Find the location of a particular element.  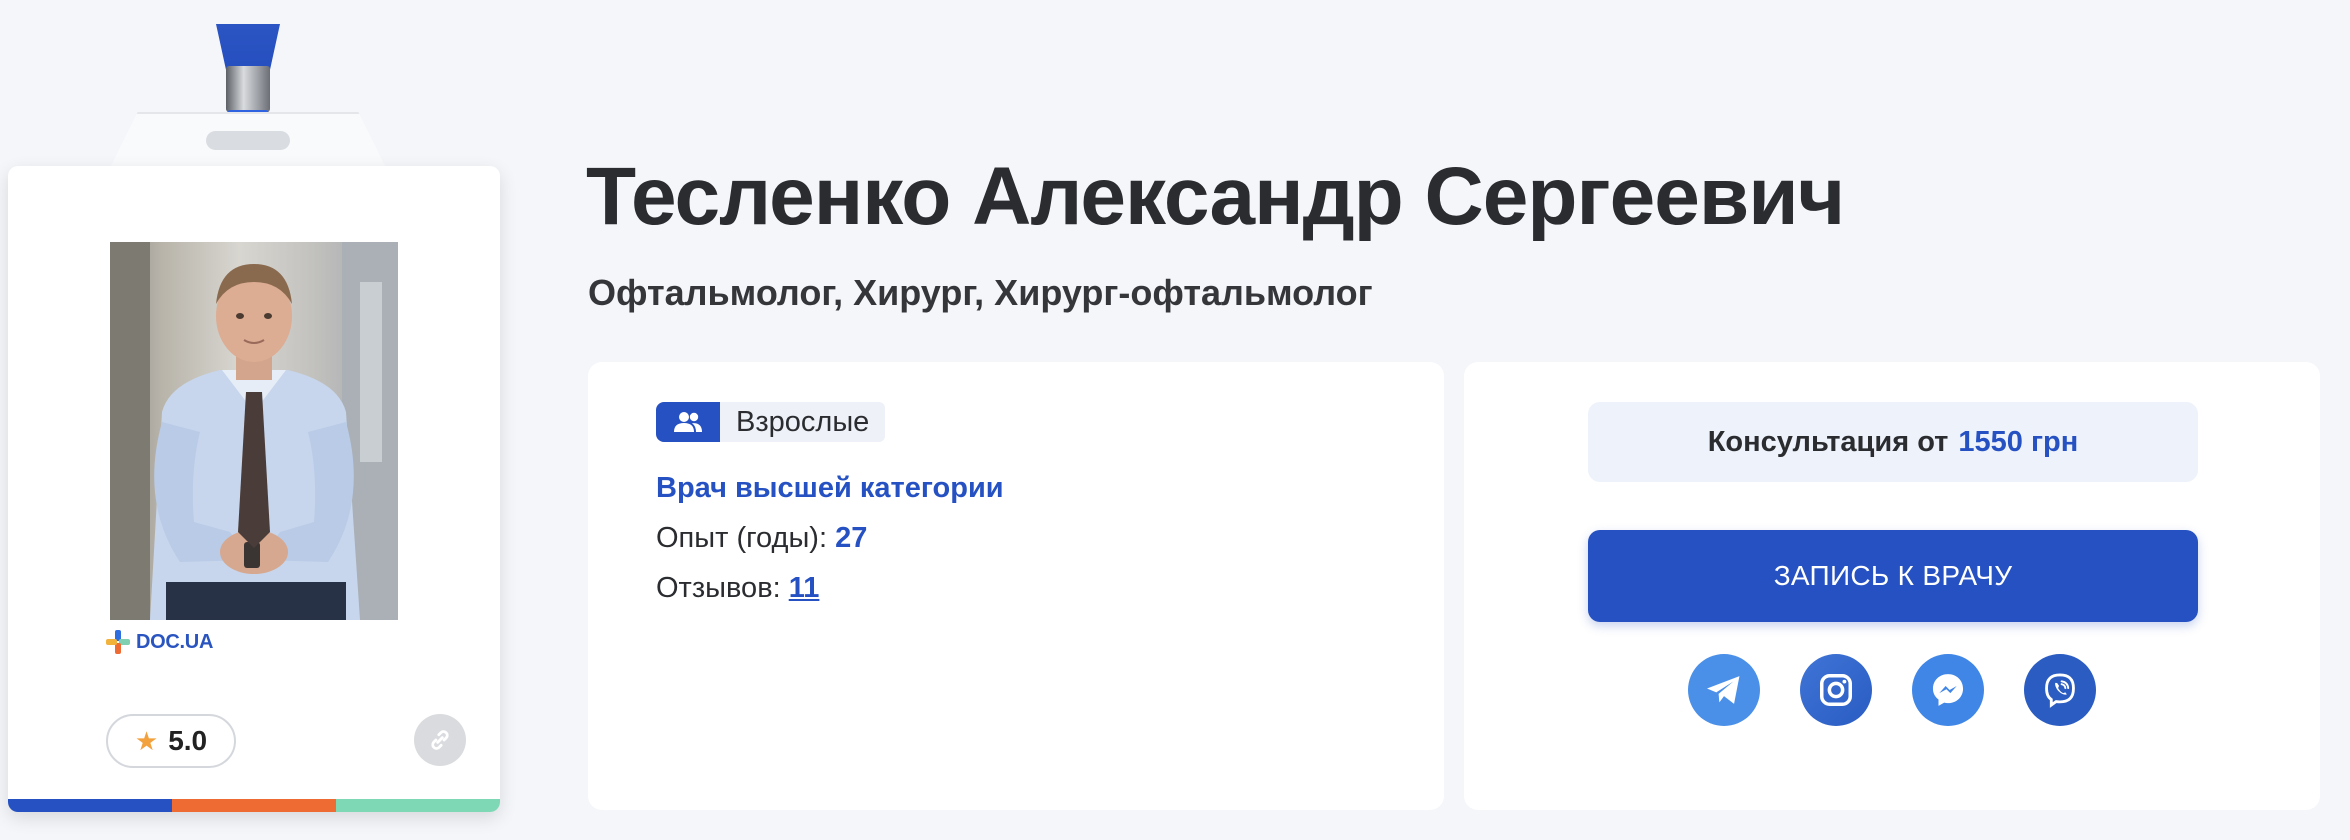

reviews-line: Отзывов: 11 is located at coordinates (737, 588).